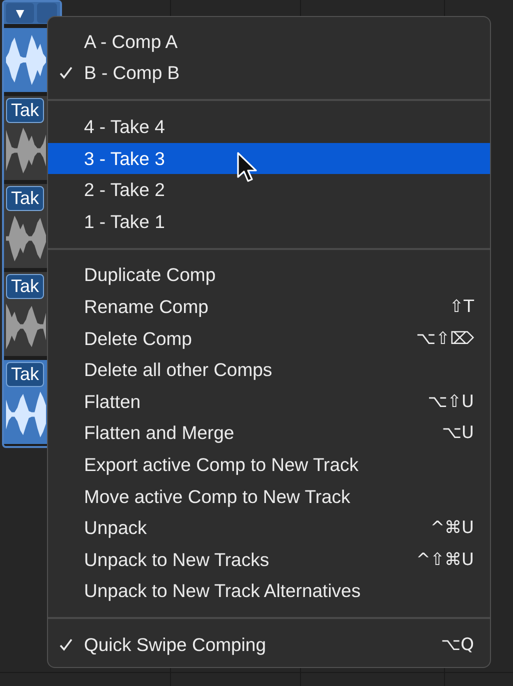  Describe the element at coordinates (445, 560) in the screenshot. I see `shortcut-label: ^⇧⌘U` at that location.